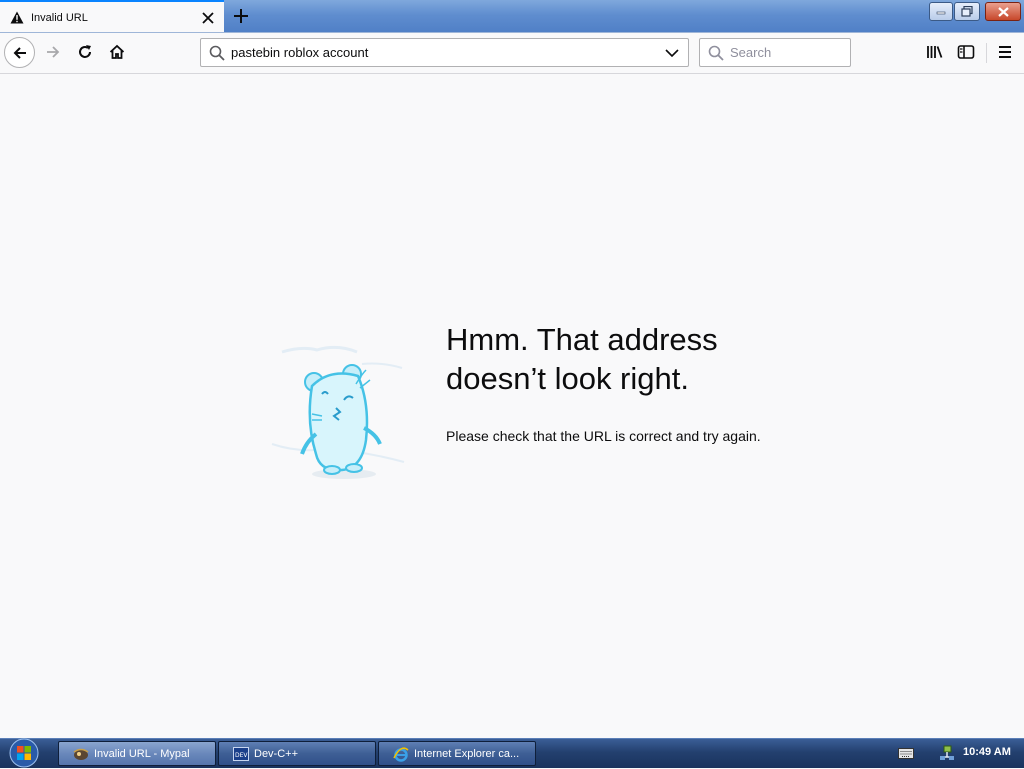 The image size is (1024, 769). I want to click on address-bar, so click(444, 52).